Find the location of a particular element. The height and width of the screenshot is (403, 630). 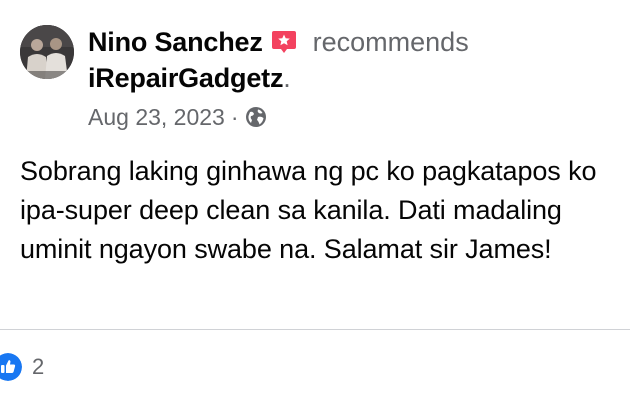

like-icon is located at coordinates (11, 367).